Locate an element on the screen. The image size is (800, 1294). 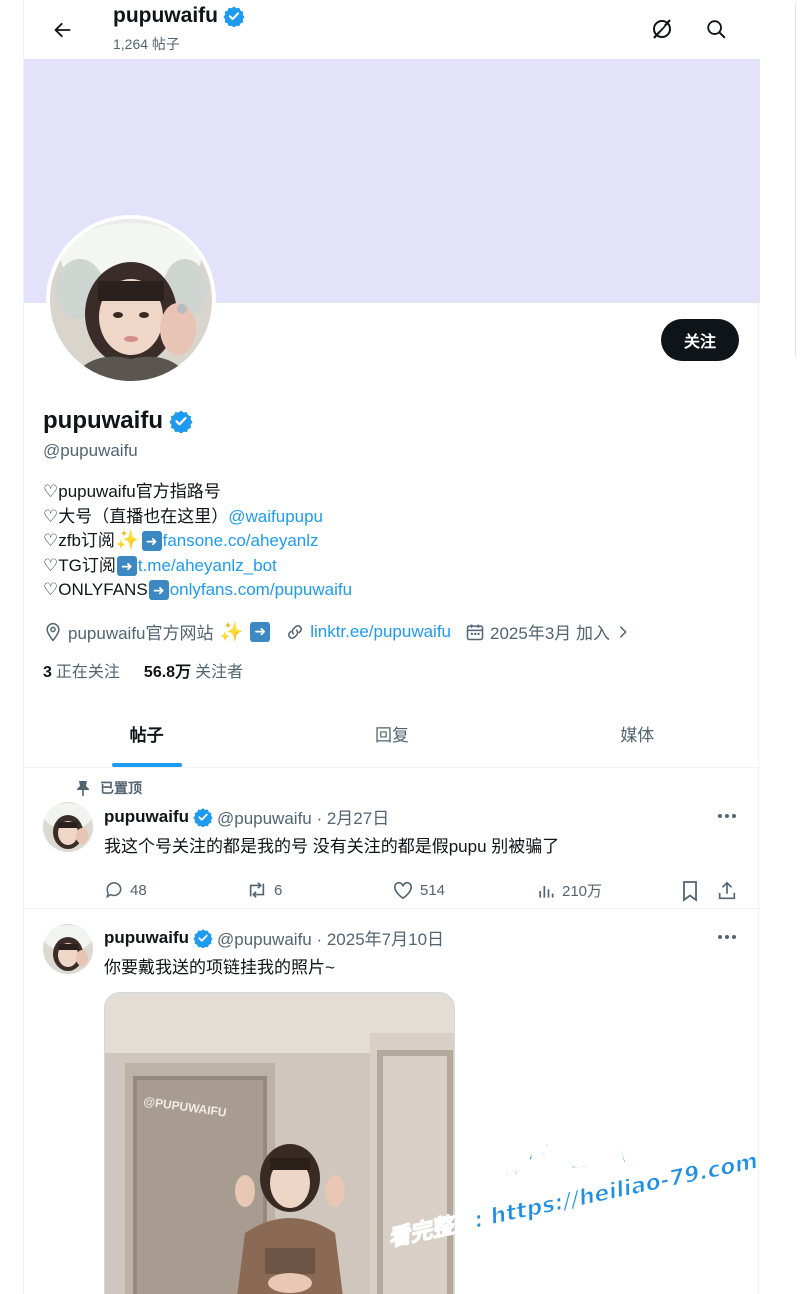
search-icon is located at coordinates (716, 29).